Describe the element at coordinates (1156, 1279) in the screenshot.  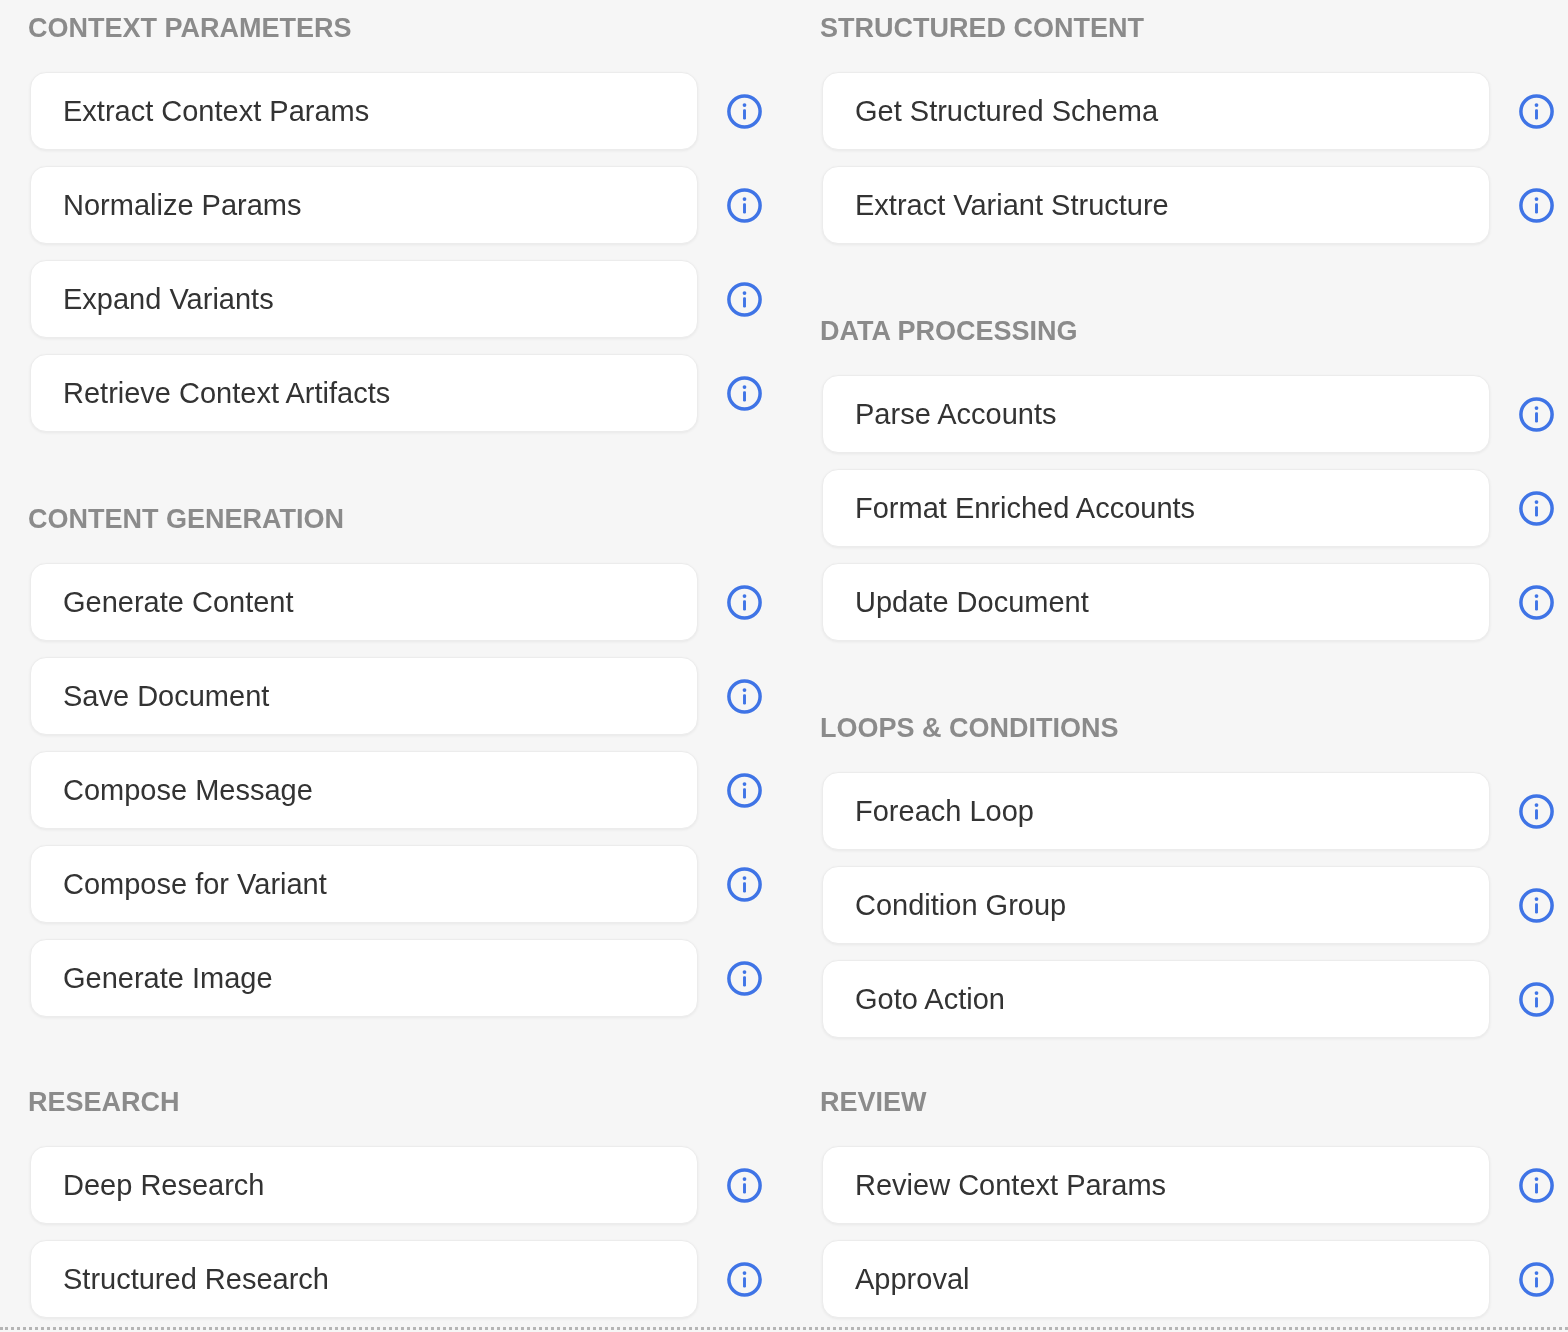
I see `action-item: Approval` at that location.